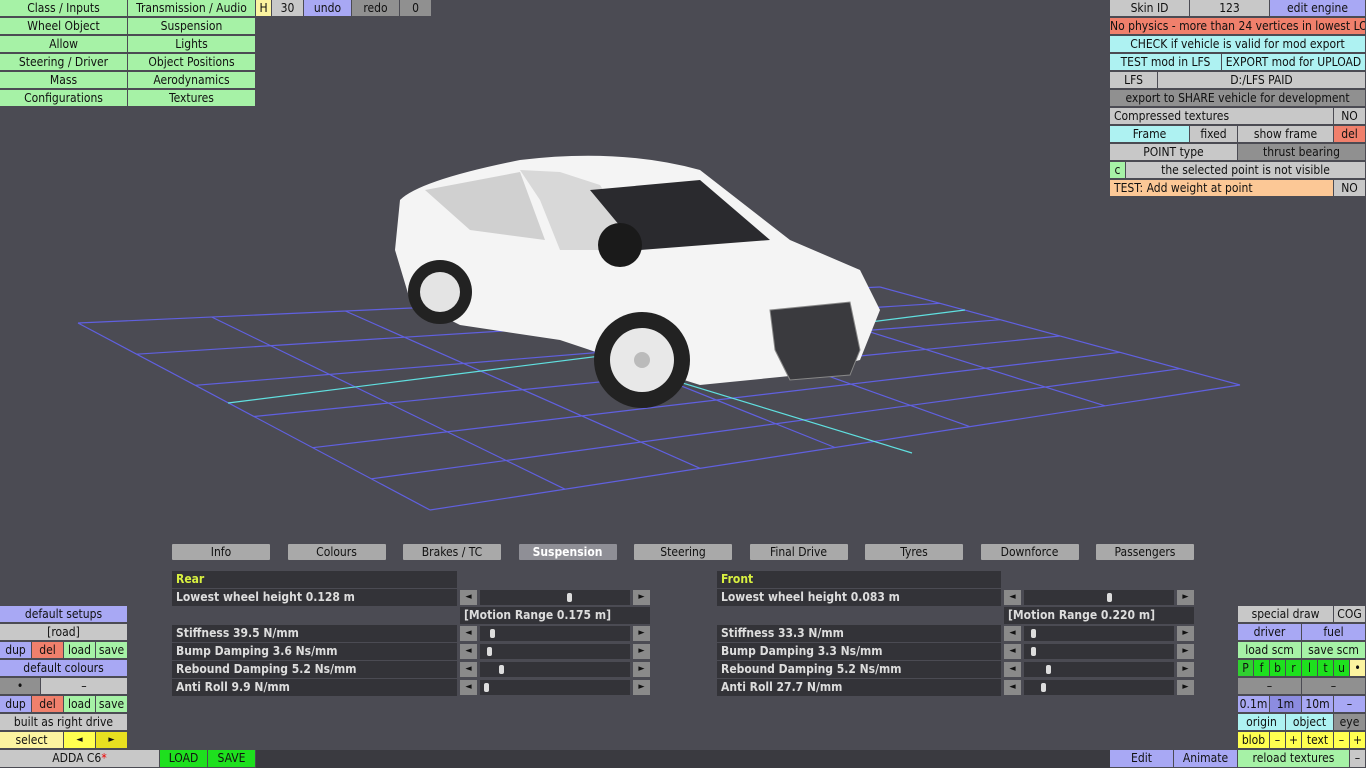 This screenshot has width=1366, height=768. What do you see at coordinates (64, 80) in the screenshot?
I see `menu-mass: Mass` at bounding box center [64, 80].